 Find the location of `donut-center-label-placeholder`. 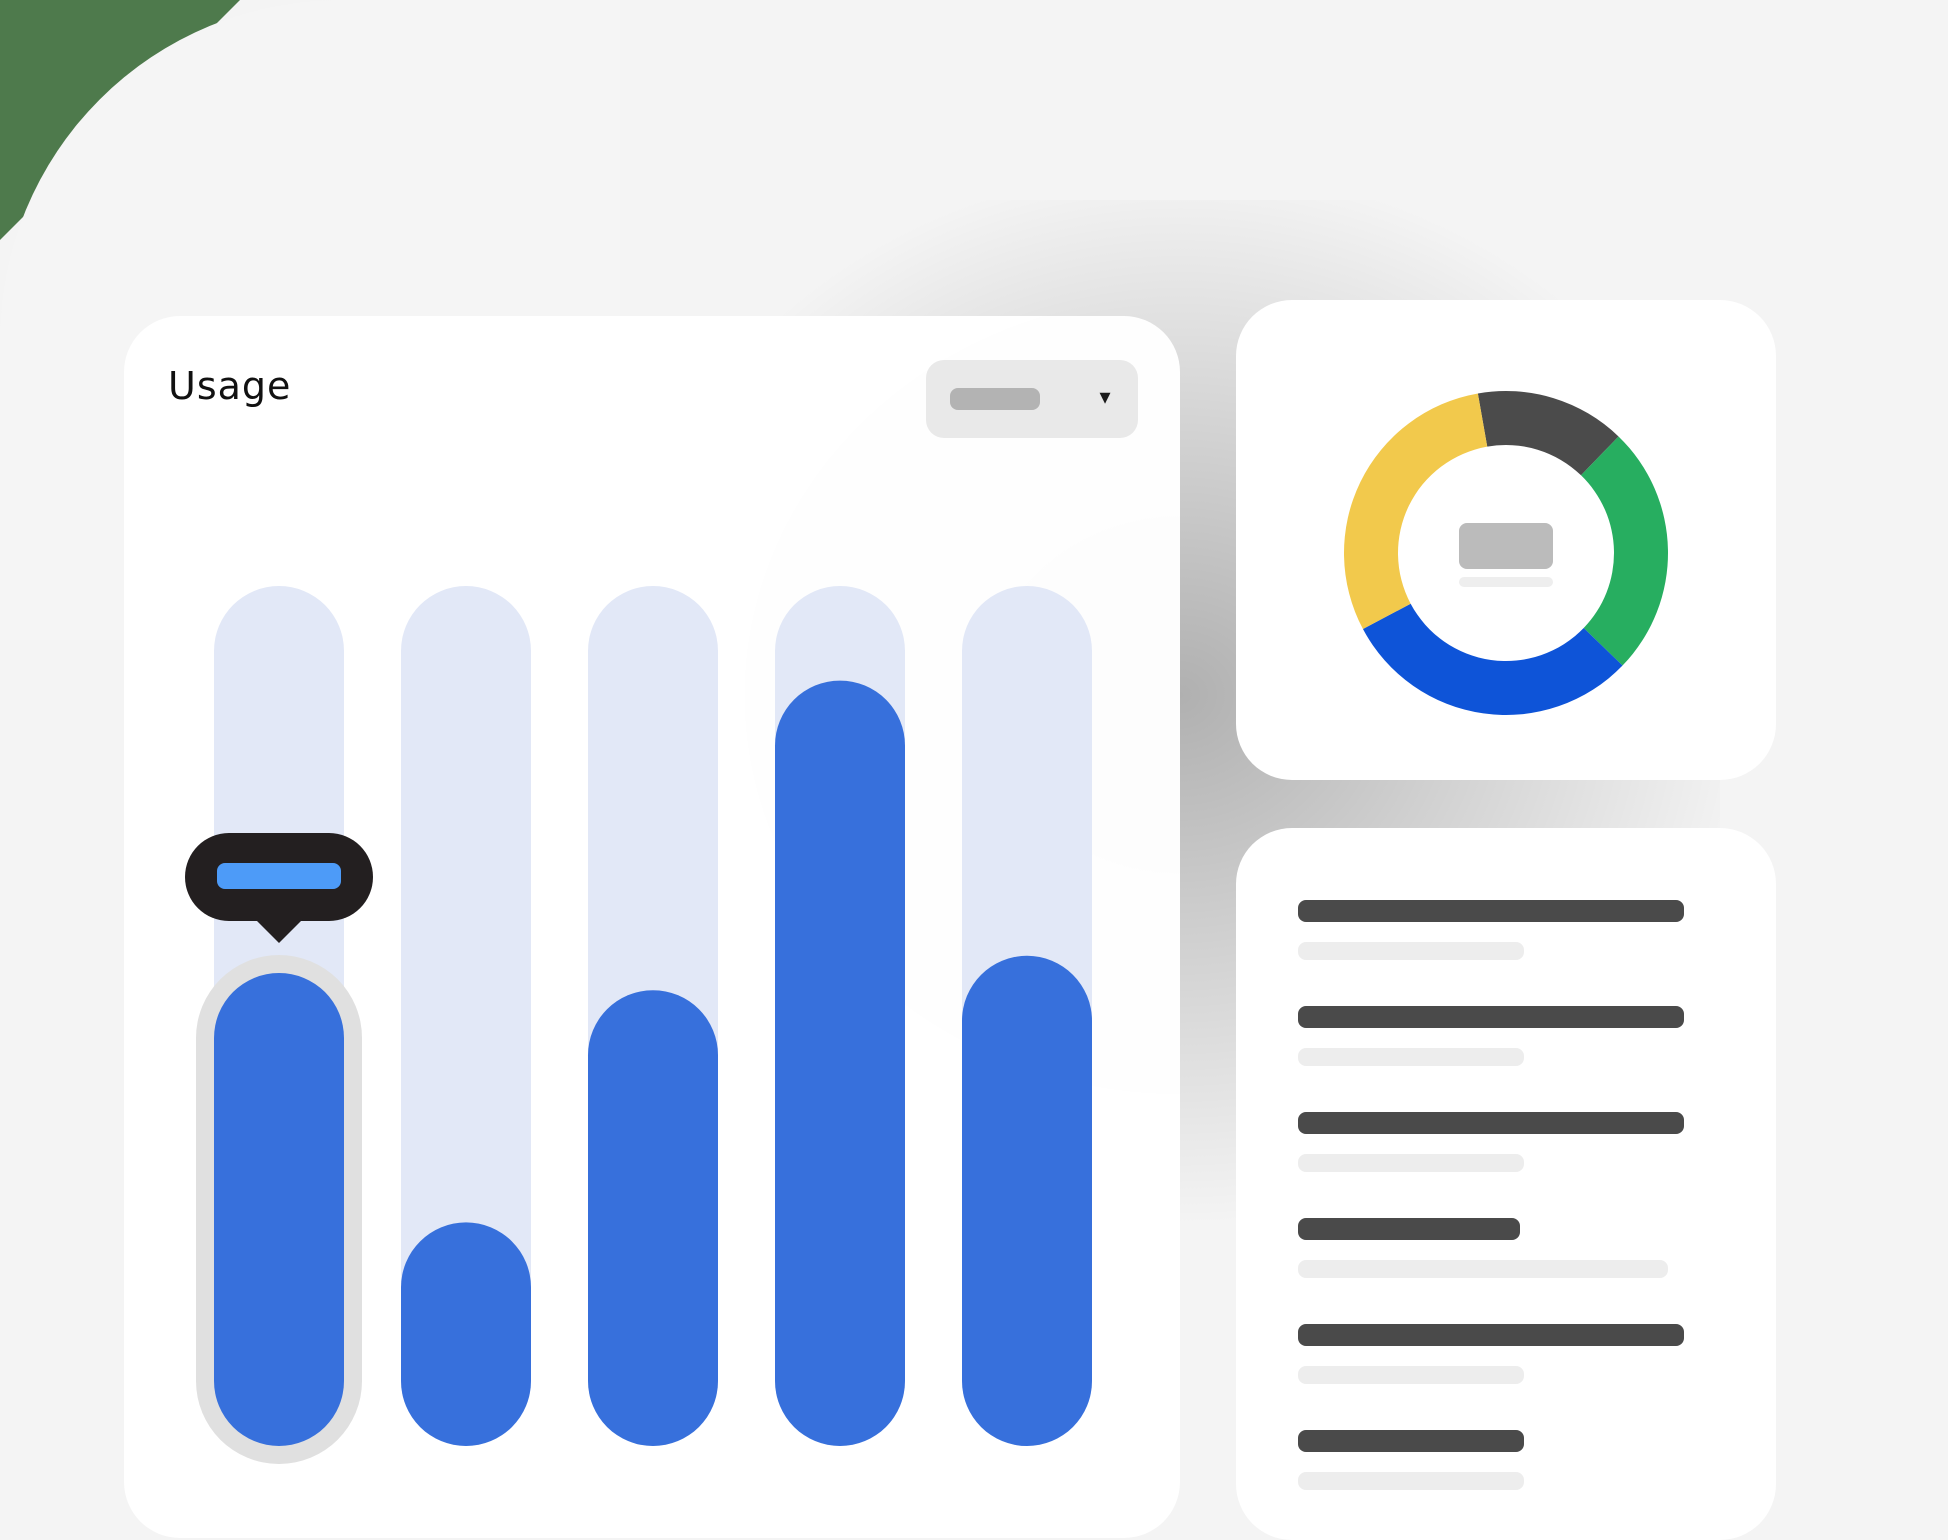

donut-center-label-placeholder is located at coordinates (1506, 582).